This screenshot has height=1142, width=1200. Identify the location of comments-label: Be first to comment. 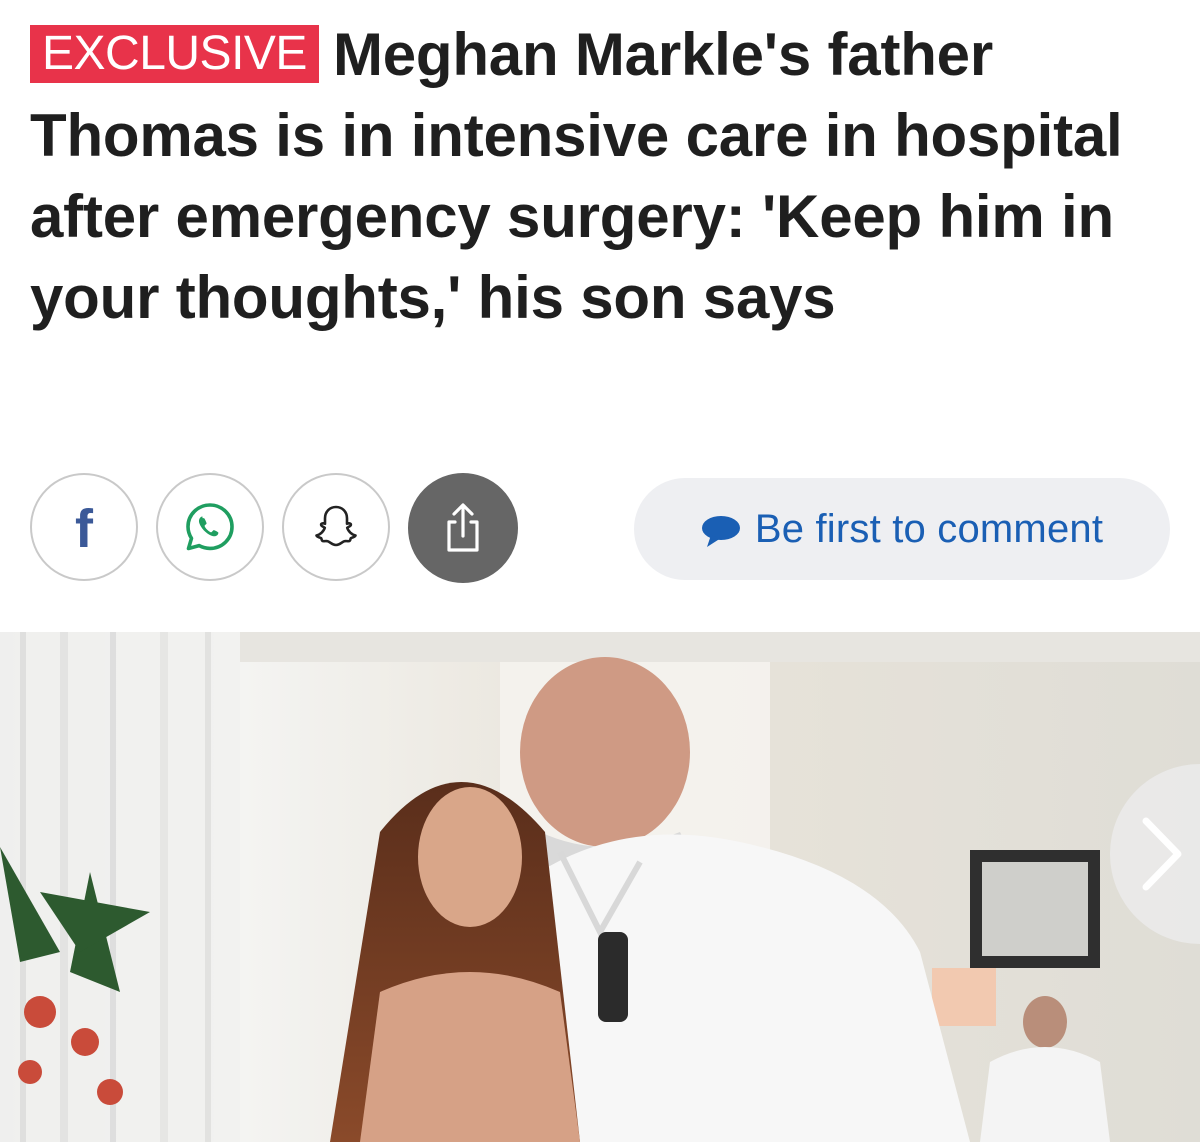
(929, 528).